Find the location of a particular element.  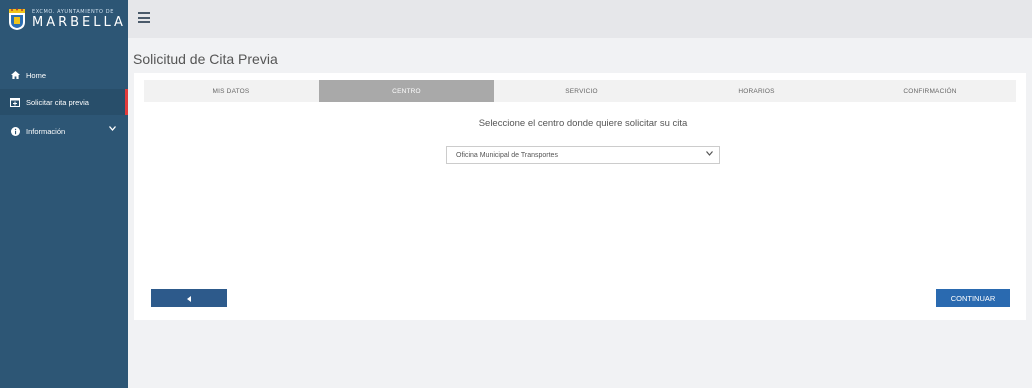

back-button is located at coordinates (189, 298).